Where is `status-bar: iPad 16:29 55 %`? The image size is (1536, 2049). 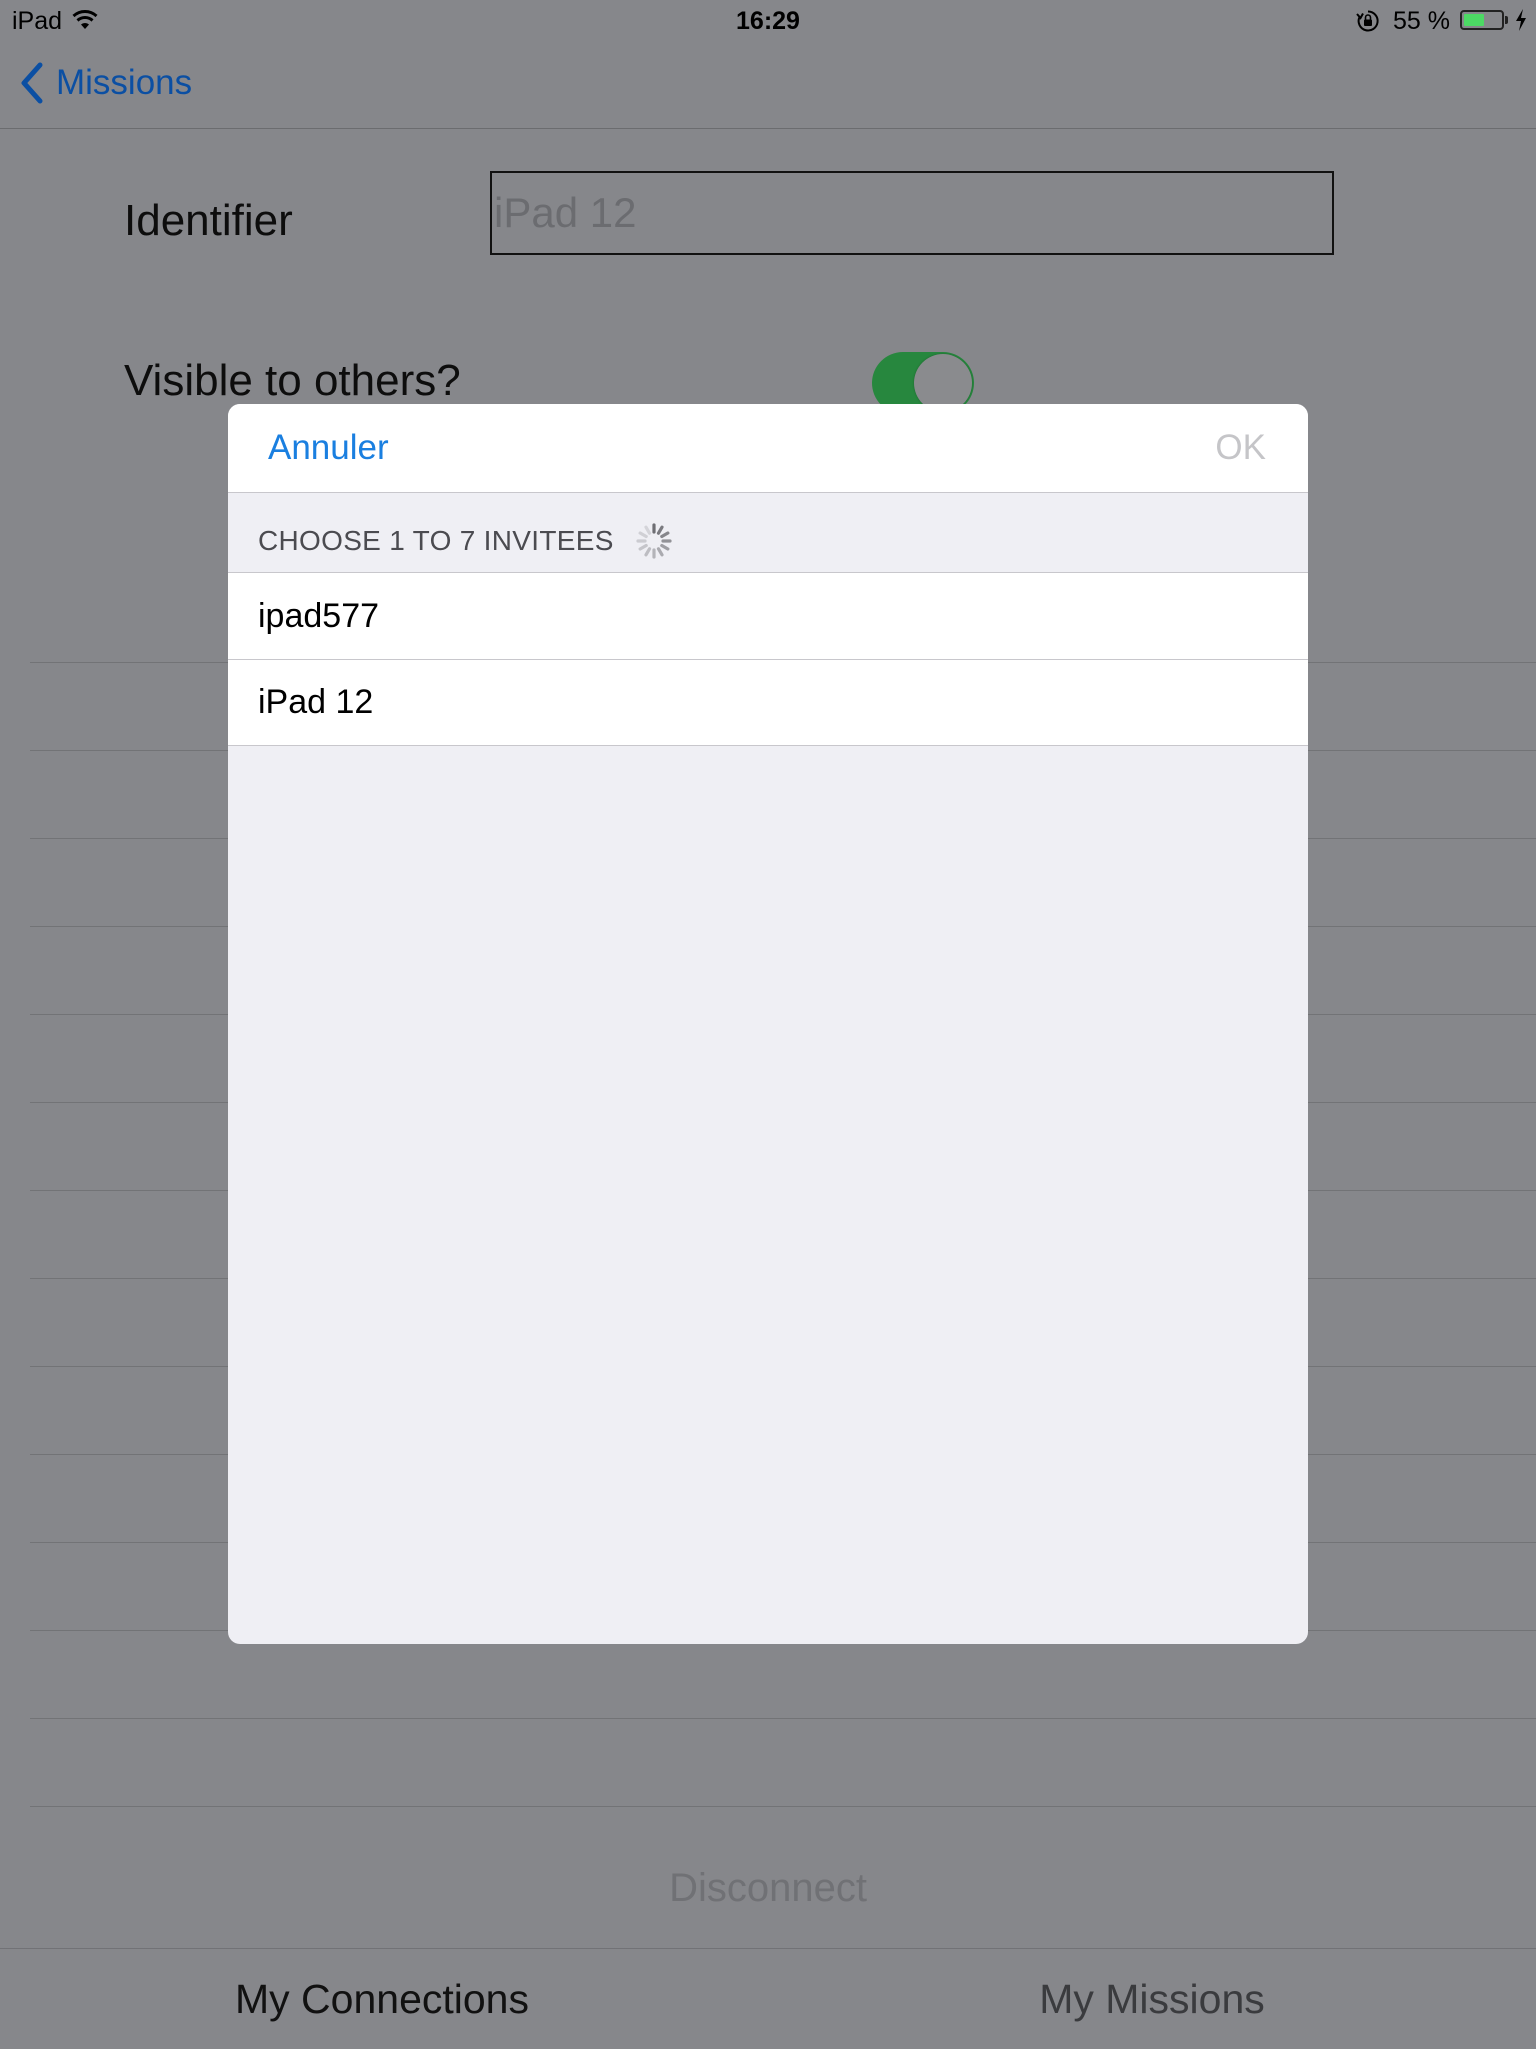 status-bar: iPad 16:29 55 % is located at coordinates (768, 20).